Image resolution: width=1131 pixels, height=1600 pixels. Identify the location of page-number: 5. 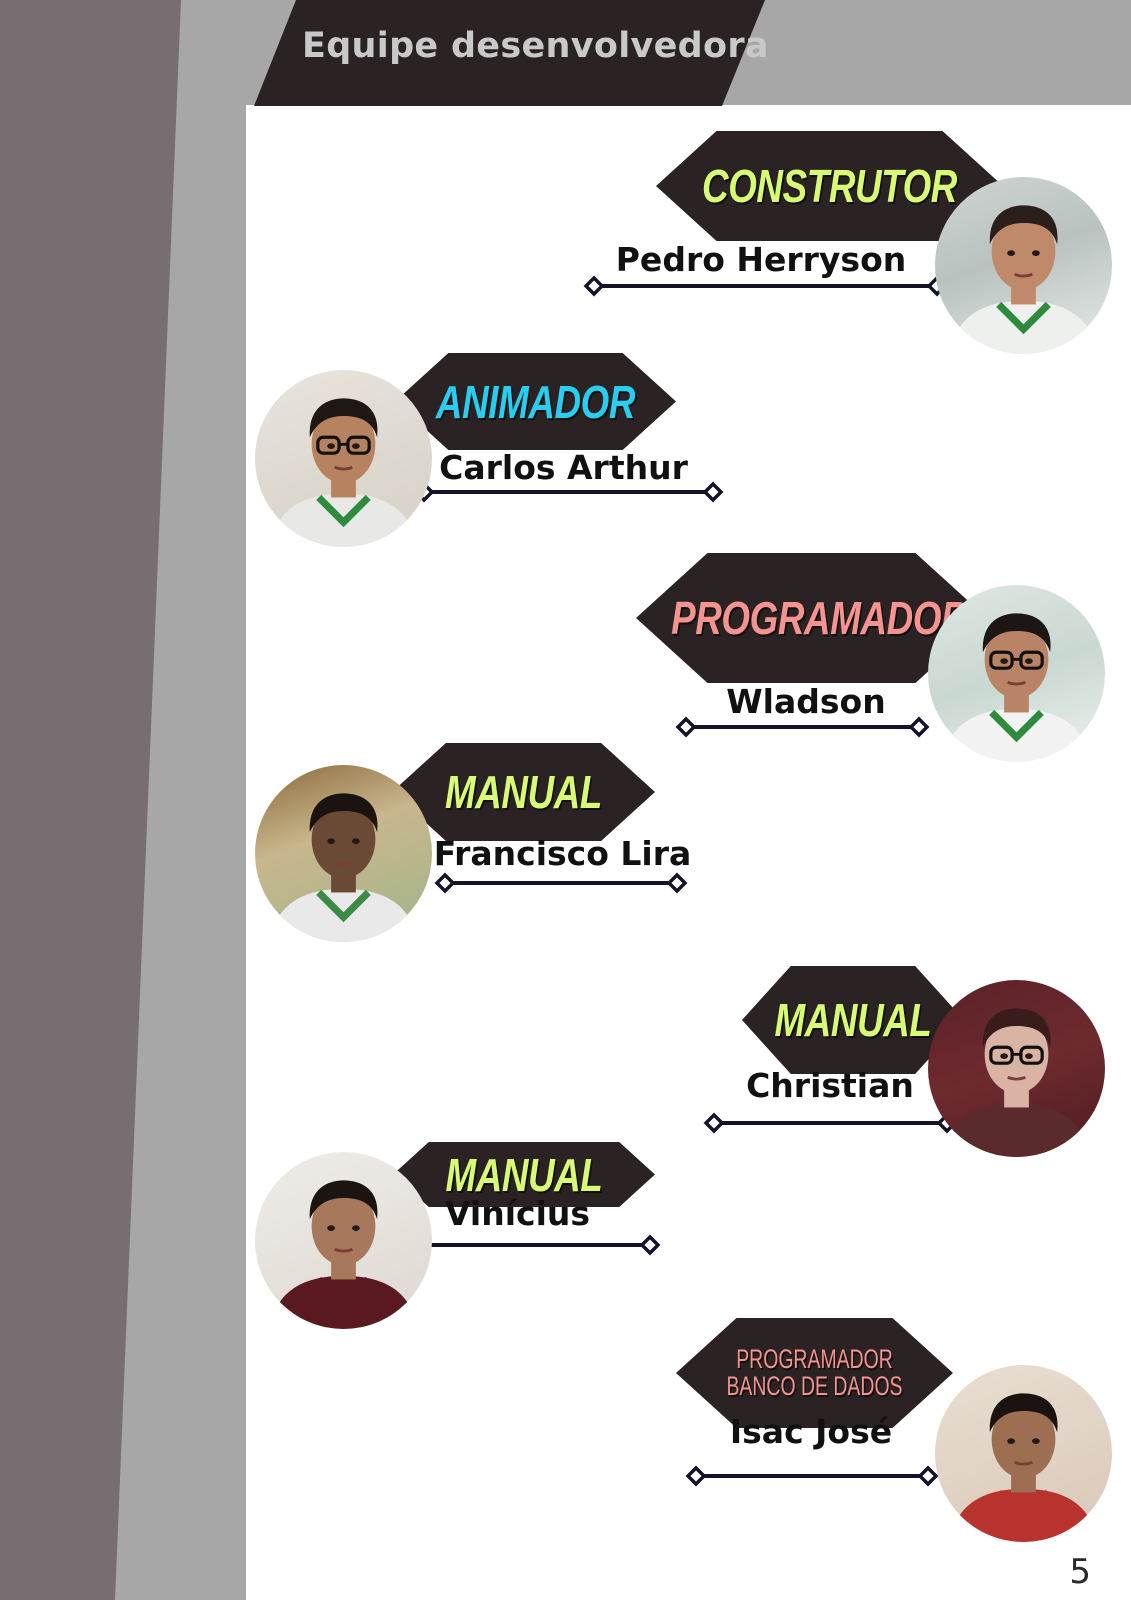
(1080, 1572).